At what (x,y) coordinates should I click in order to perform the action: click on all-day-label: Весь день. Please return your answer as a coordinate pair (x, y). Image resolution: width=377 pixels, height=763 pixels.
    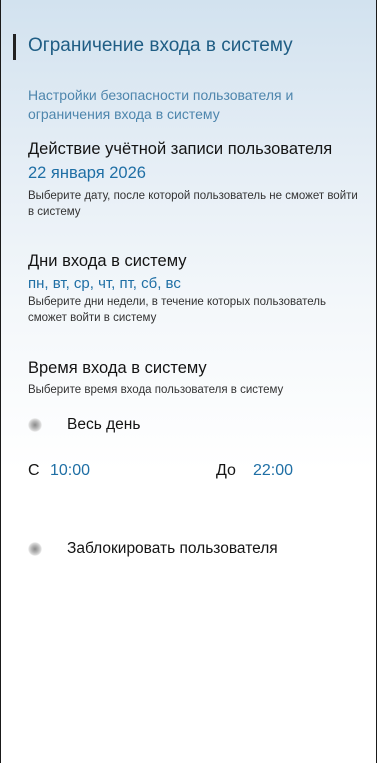
    Looking at the image, I should click on (104, 424).